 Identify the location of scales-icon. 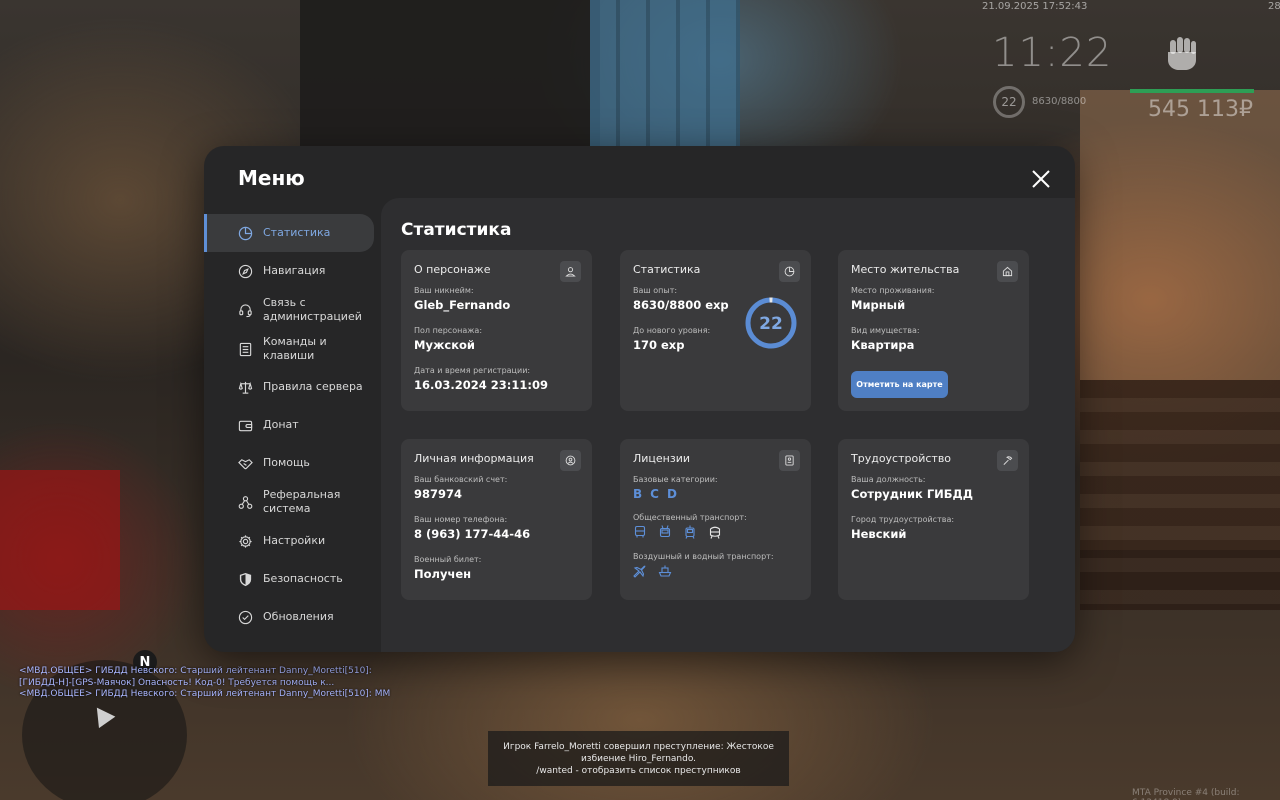
(245, 387).